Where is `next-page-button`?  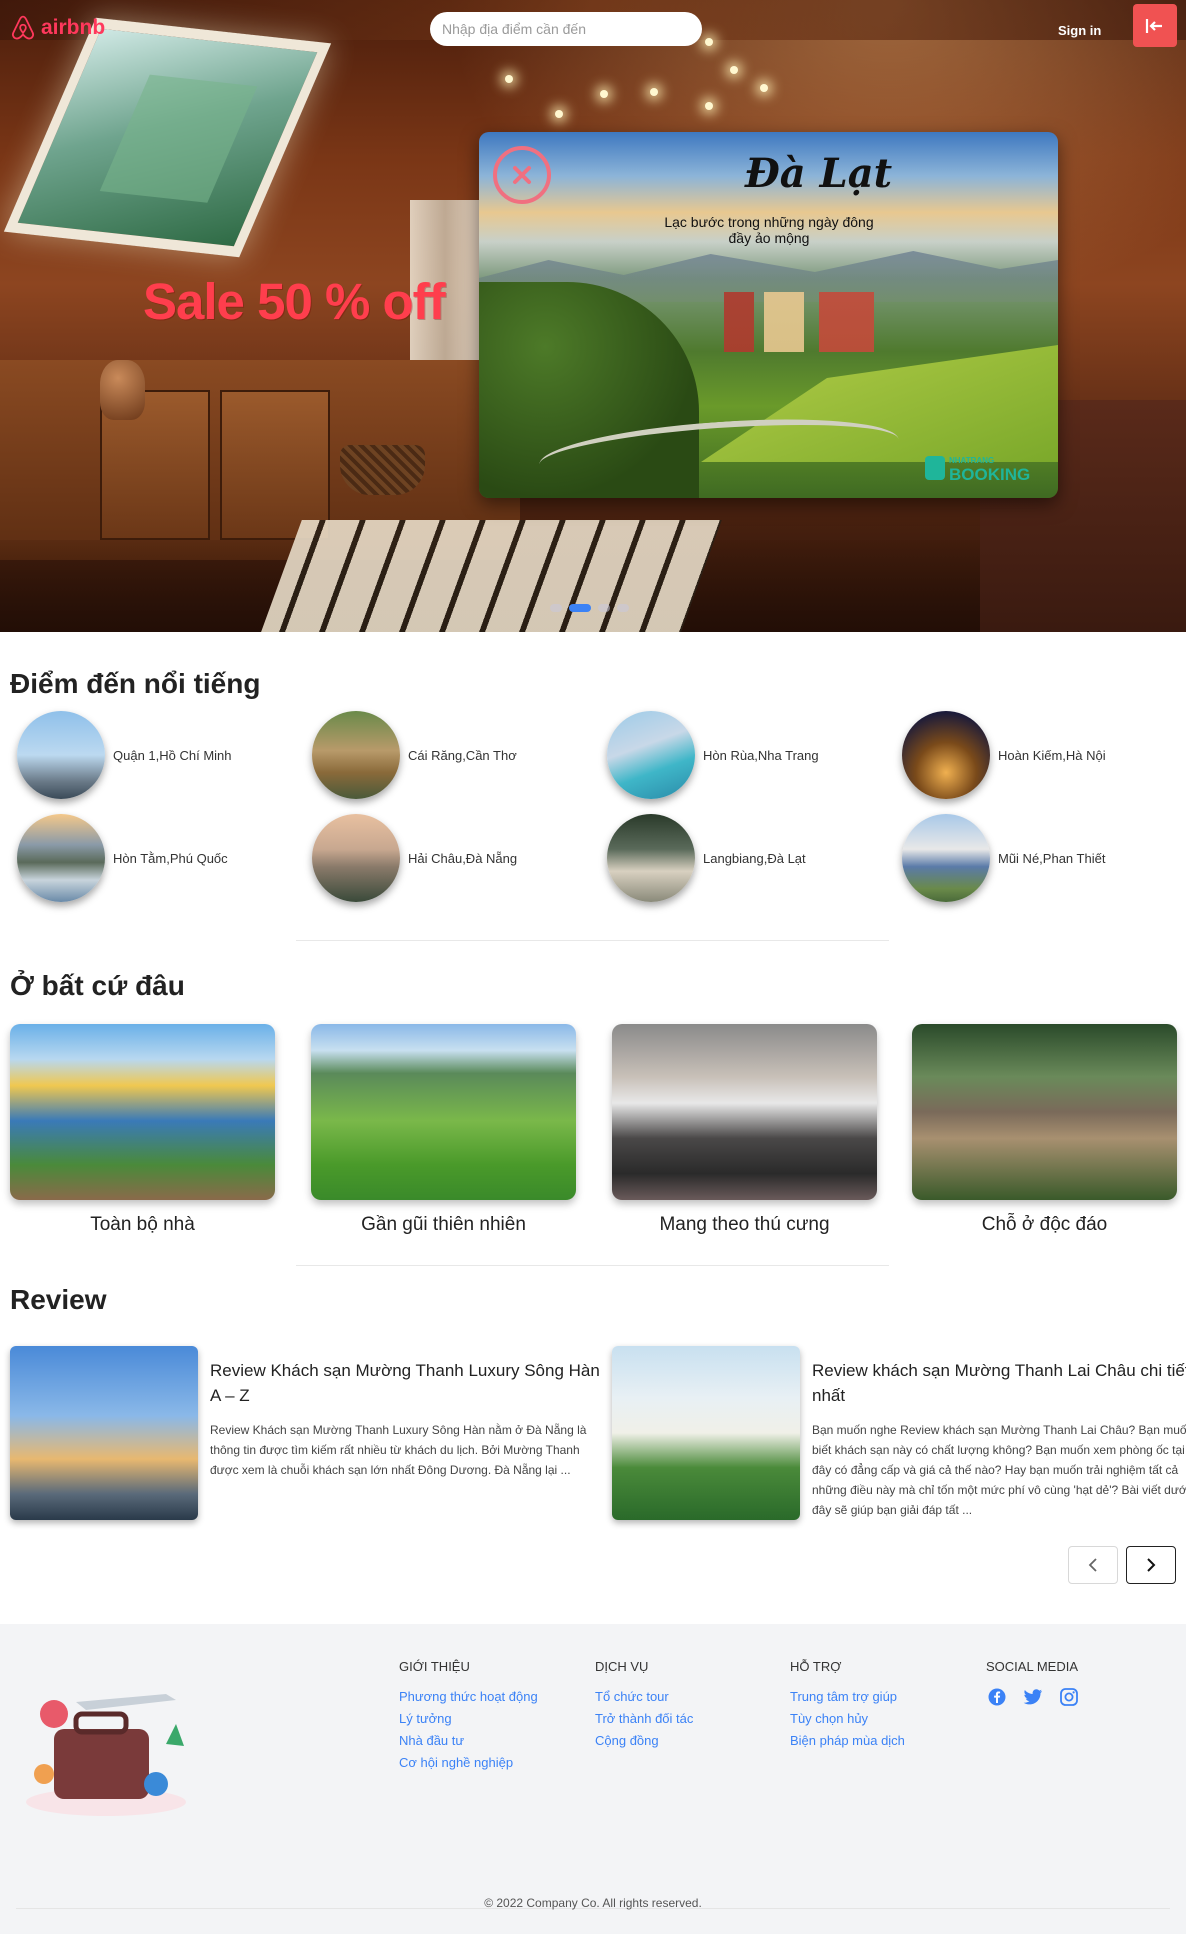
next-page-button is located at coordinates (1151, 1565).